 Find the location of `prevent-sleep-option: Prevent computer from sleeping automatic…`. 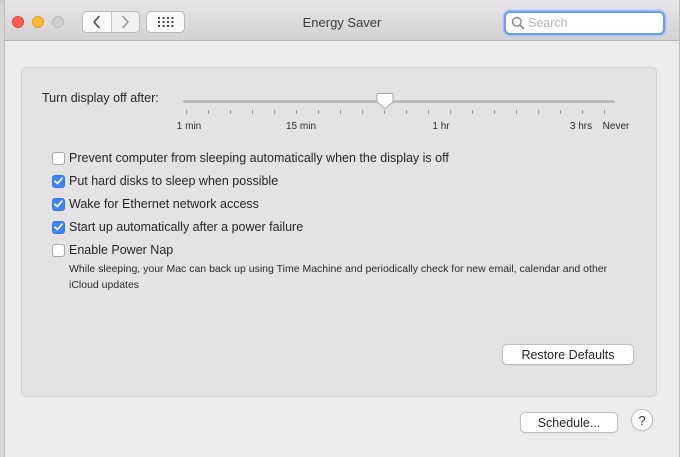

prevent-sleep-option: Prevent computer from sleeping automatic… is located at coordinates (250, 158).